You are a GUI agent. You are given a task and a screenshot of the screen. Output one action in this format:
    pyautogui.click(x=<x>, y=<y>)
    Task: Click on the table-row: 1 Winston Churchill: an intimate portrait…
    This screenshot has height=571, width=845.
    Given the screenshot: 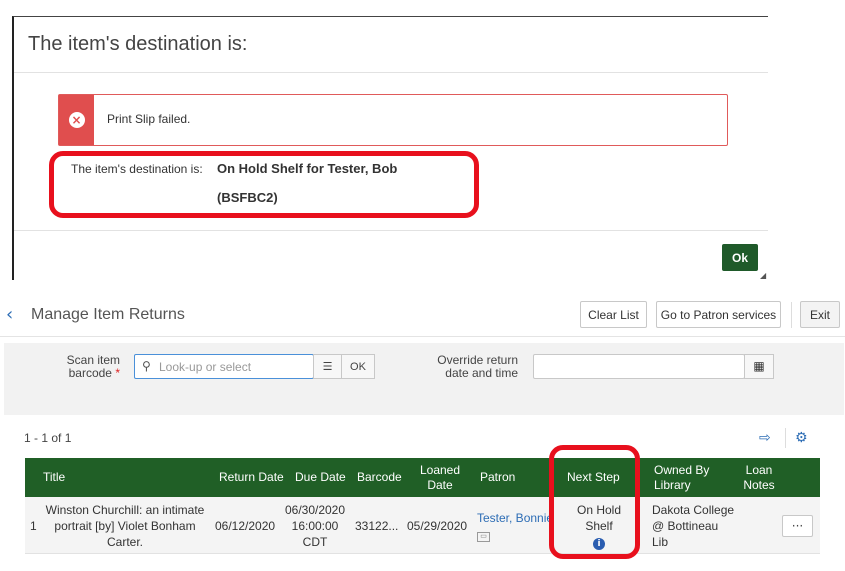 What is the action you would take?
    pyautogui.click(x=422, y=525)
    